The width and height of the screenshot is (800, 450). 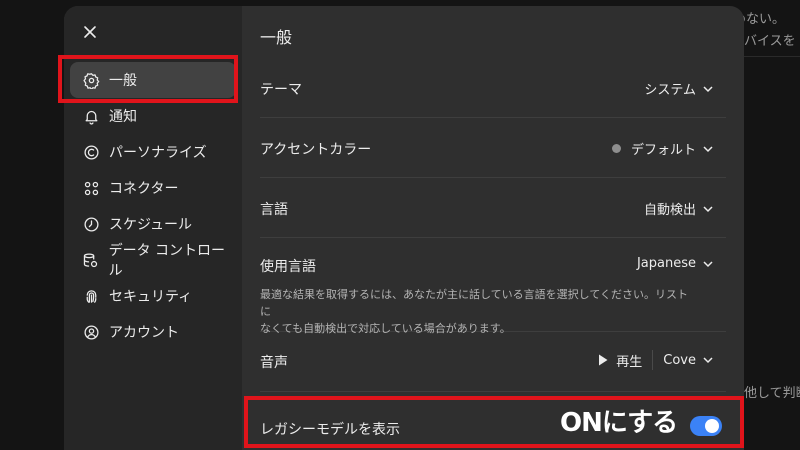 What do you see at coordinates (158, 153) in the screenshot?
I see `sidebar-item-label: パーソナライズ` at bounding box center [158, 153].